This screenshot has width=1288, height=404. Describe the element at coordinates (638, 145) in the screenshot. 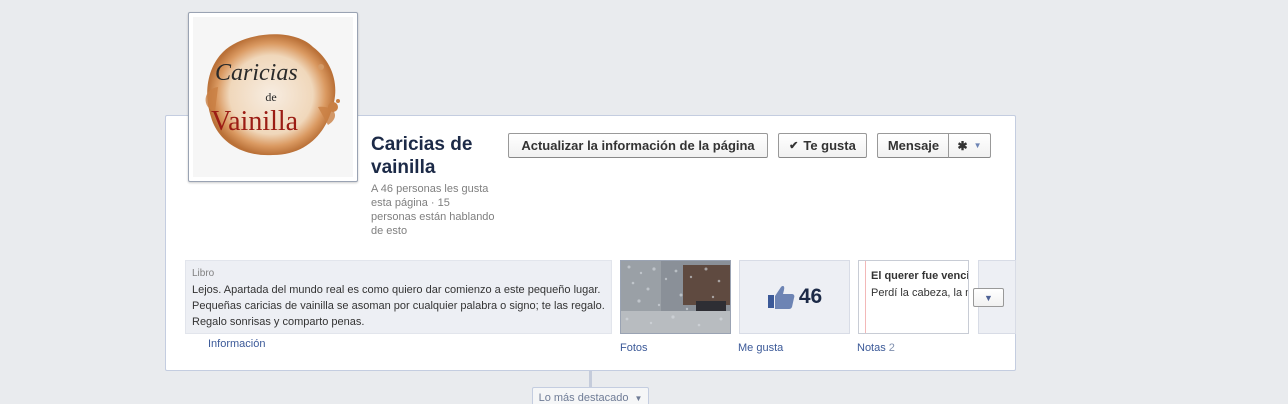

I see `update-info-button: Actualizar la información de la página` at that location.